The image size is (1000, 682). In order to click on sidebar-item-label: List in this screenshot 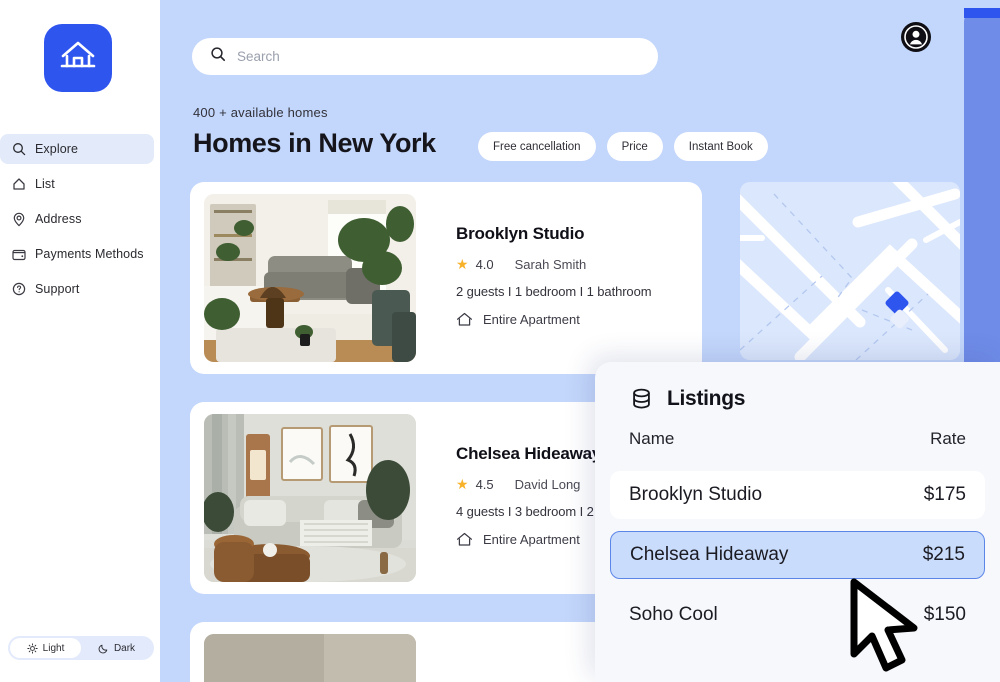, I will do `click(45, 184)`.